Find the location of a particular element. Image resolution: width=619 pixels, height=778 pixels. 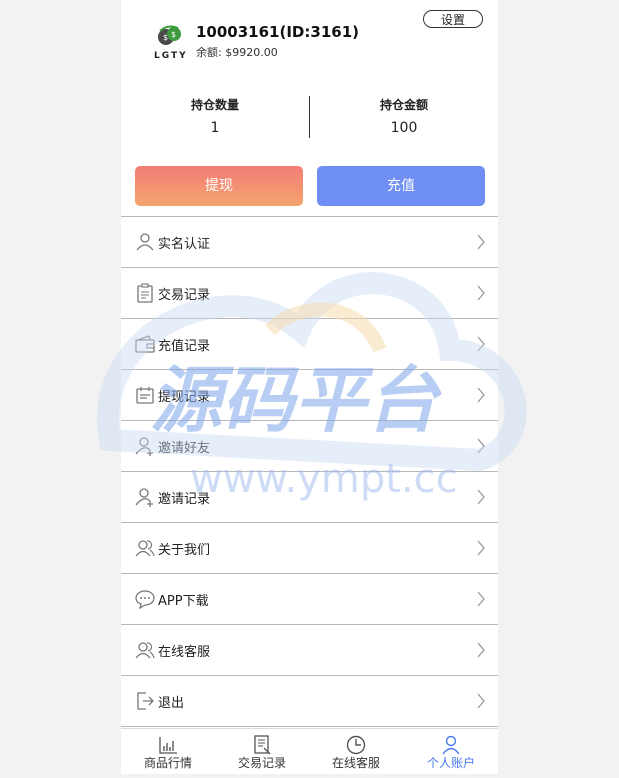

person-icon is located at coordinates (451, 745).